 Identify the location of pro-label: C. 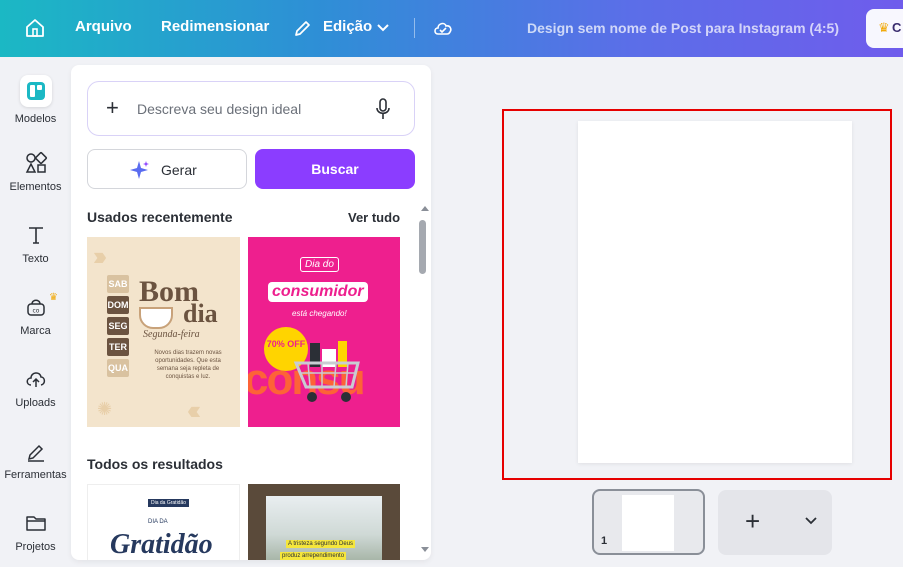
(897, 27).